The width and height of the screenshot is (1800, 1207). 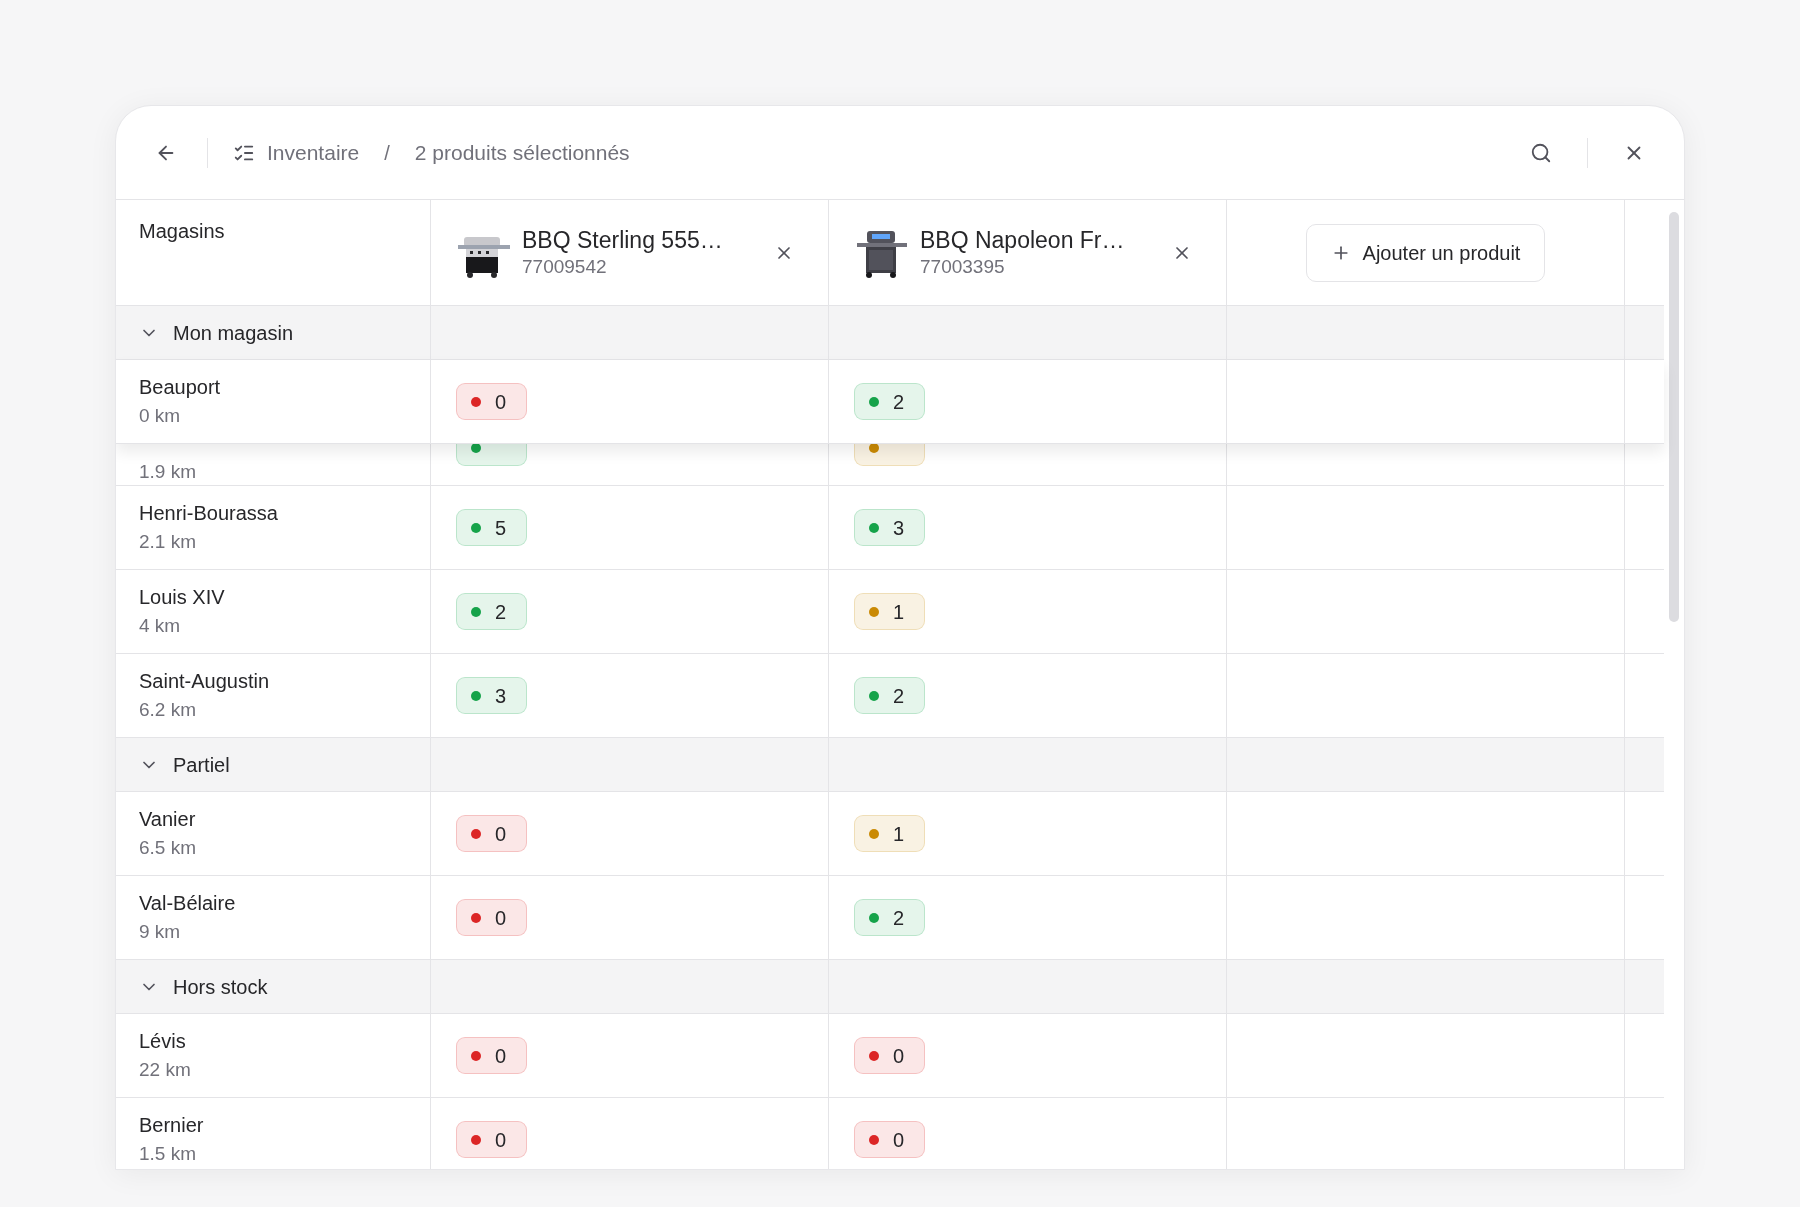 What do you see at coordinates (168, 1154) in the screenshot?
I see `store-distance: 1.5 km` at bounding box center [168, 1154].